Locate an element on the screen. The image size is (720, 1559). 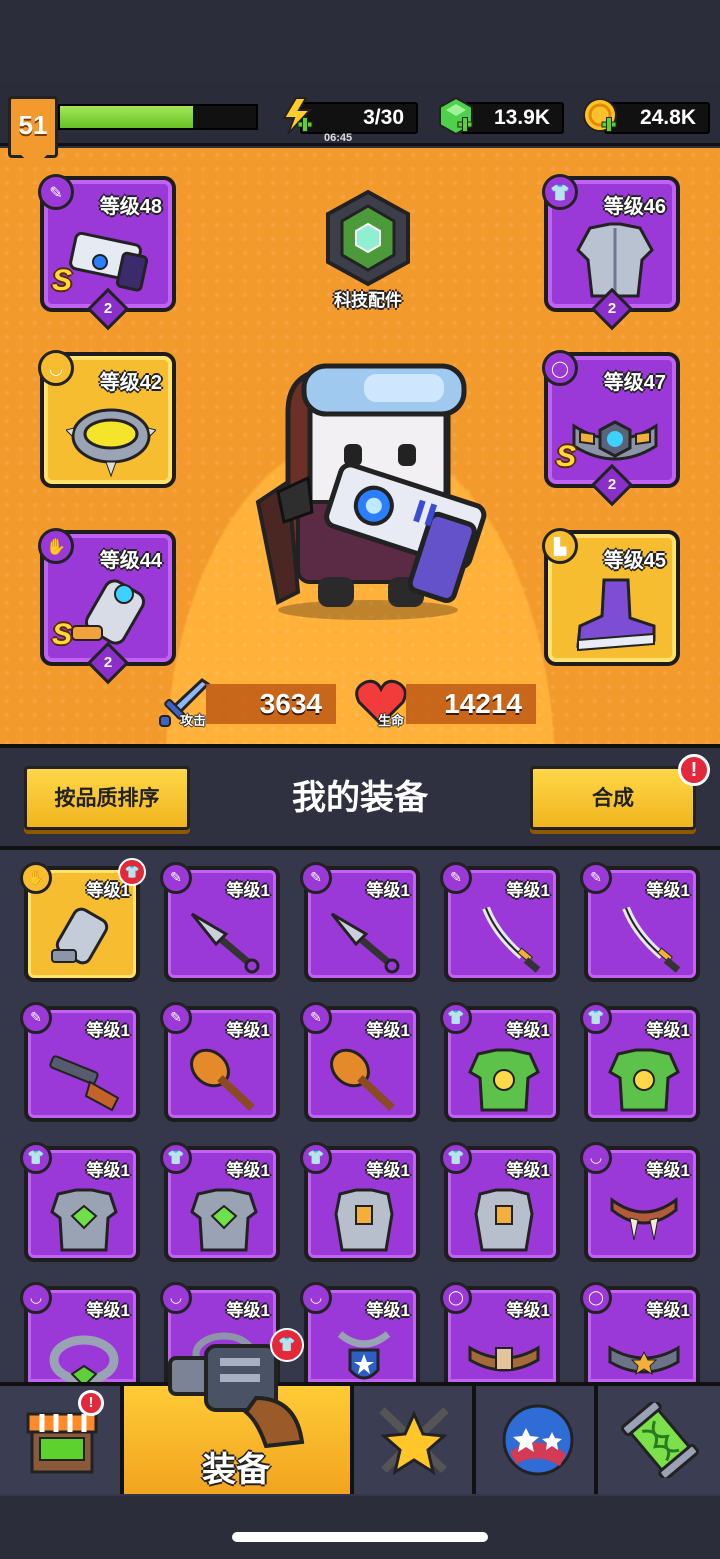
shotgun-icon is located at coordinates (84, 1083).